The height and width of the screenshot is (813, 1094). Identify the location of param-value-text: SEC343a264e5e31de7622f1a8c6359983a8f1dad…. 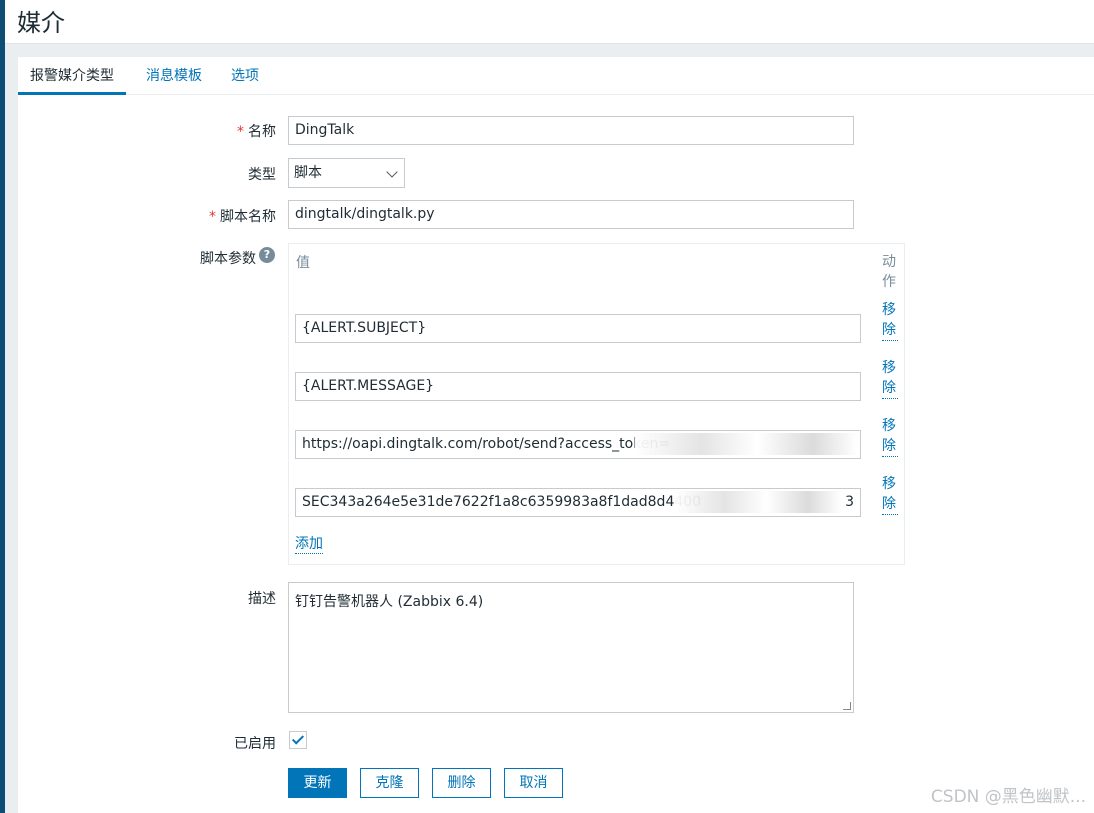
(502, 502).